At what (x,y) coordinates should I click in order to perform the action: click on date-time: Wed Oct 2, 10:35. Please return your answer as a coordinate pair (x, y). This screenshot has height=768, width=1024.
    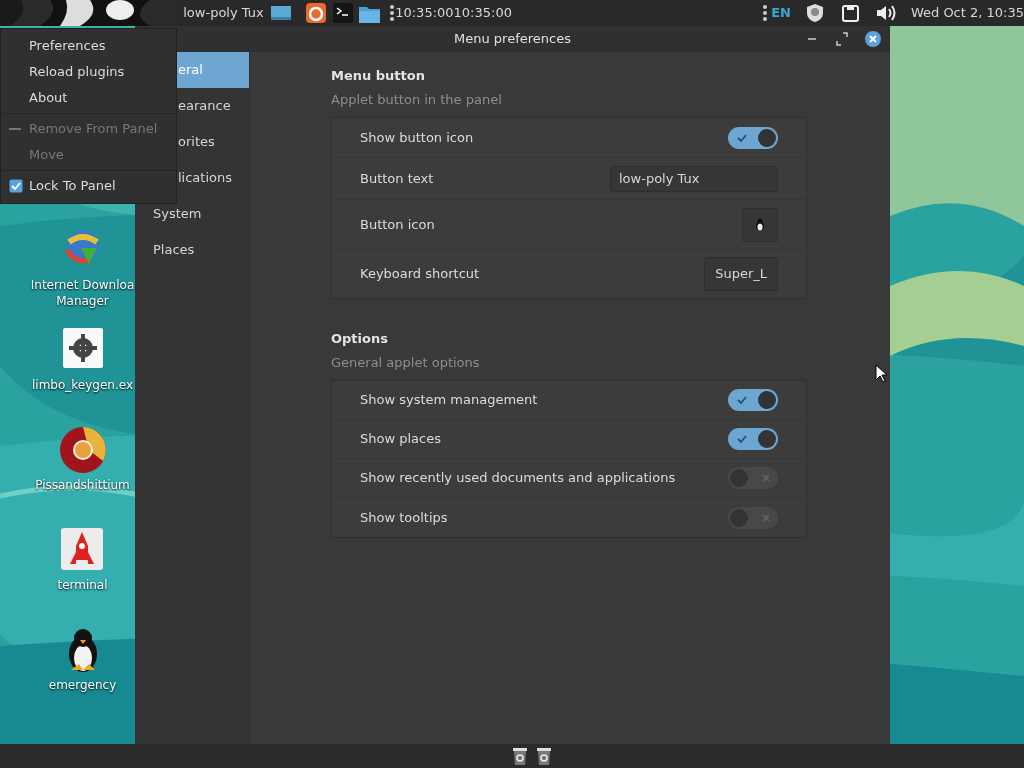
    Looking at the image, I should click on (967, 13).